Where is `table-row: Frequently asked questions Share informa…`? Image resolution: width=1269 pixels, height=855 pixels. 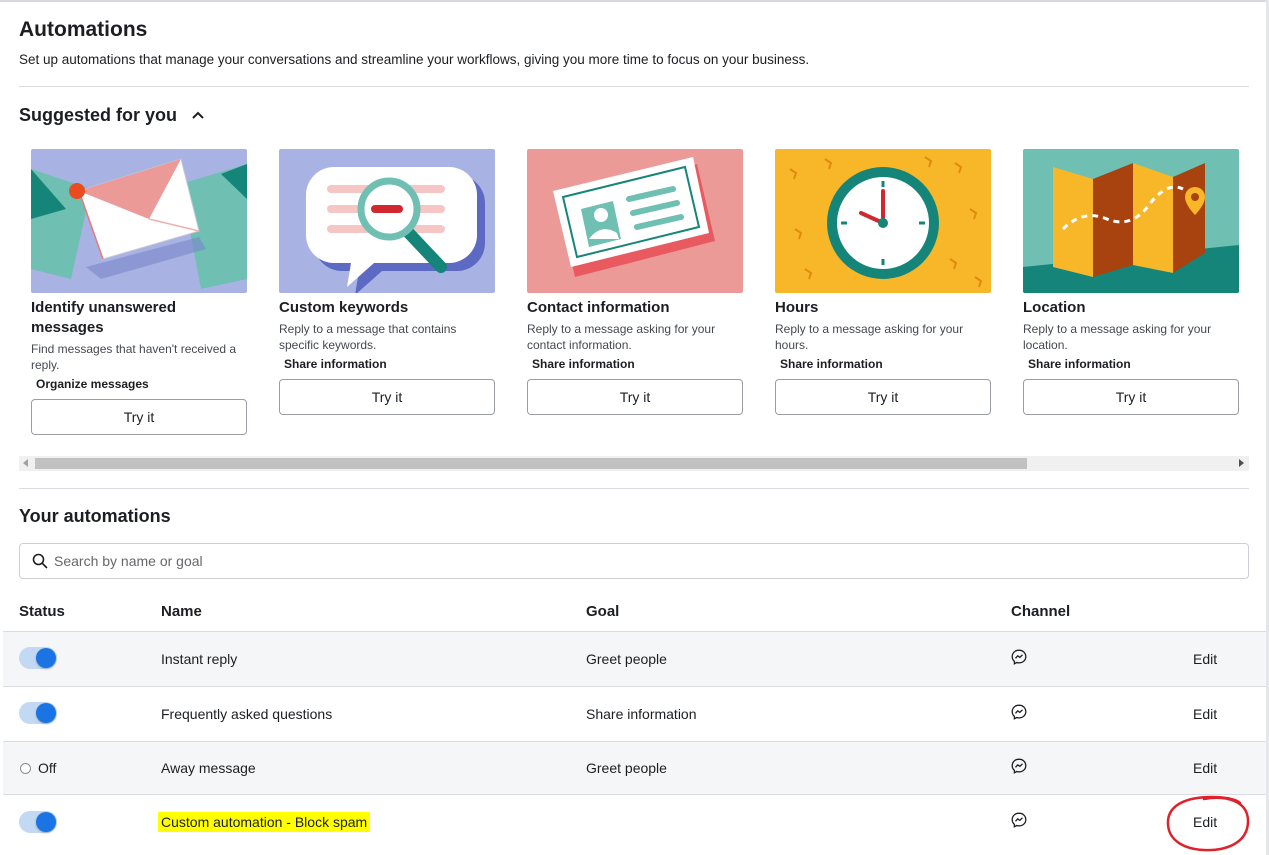
table-row: Frequently asked questions Share informa… is located at coordinates (634, 713).